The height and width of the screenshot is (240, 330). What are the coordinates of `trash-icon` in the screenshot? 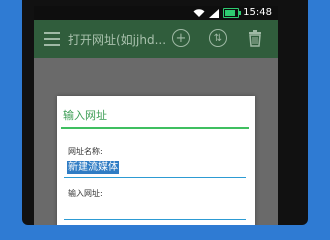 It's located at (255, 38).